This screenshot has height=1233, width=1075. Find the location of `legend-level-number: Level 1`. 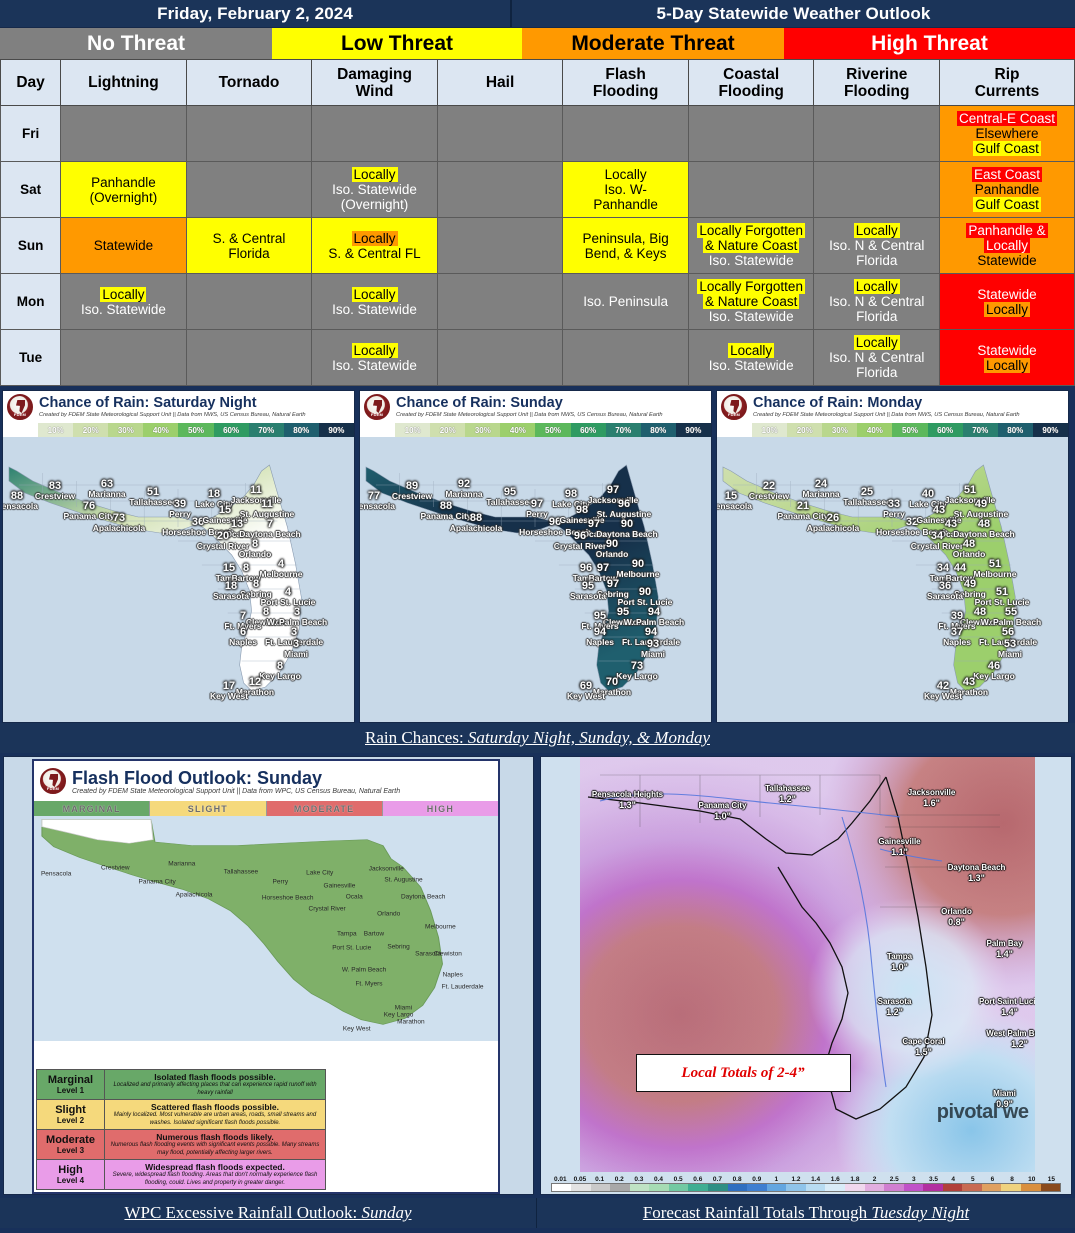

legend-level-number: Level 1 is located at coordinates (70, 1090).